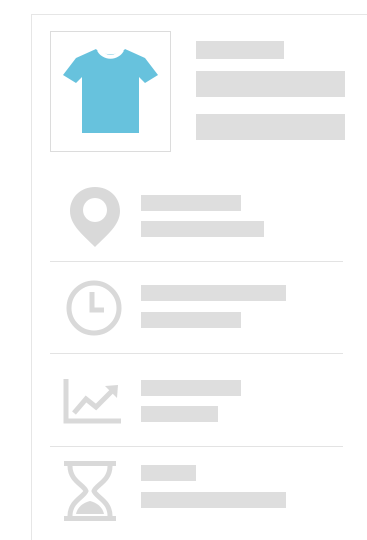 This screenshot has height=540, width=367. What do you see at coordinates (202, 229) in the screenshot?
I see `location-detail-placeholder` at bounding box center [202, 229].